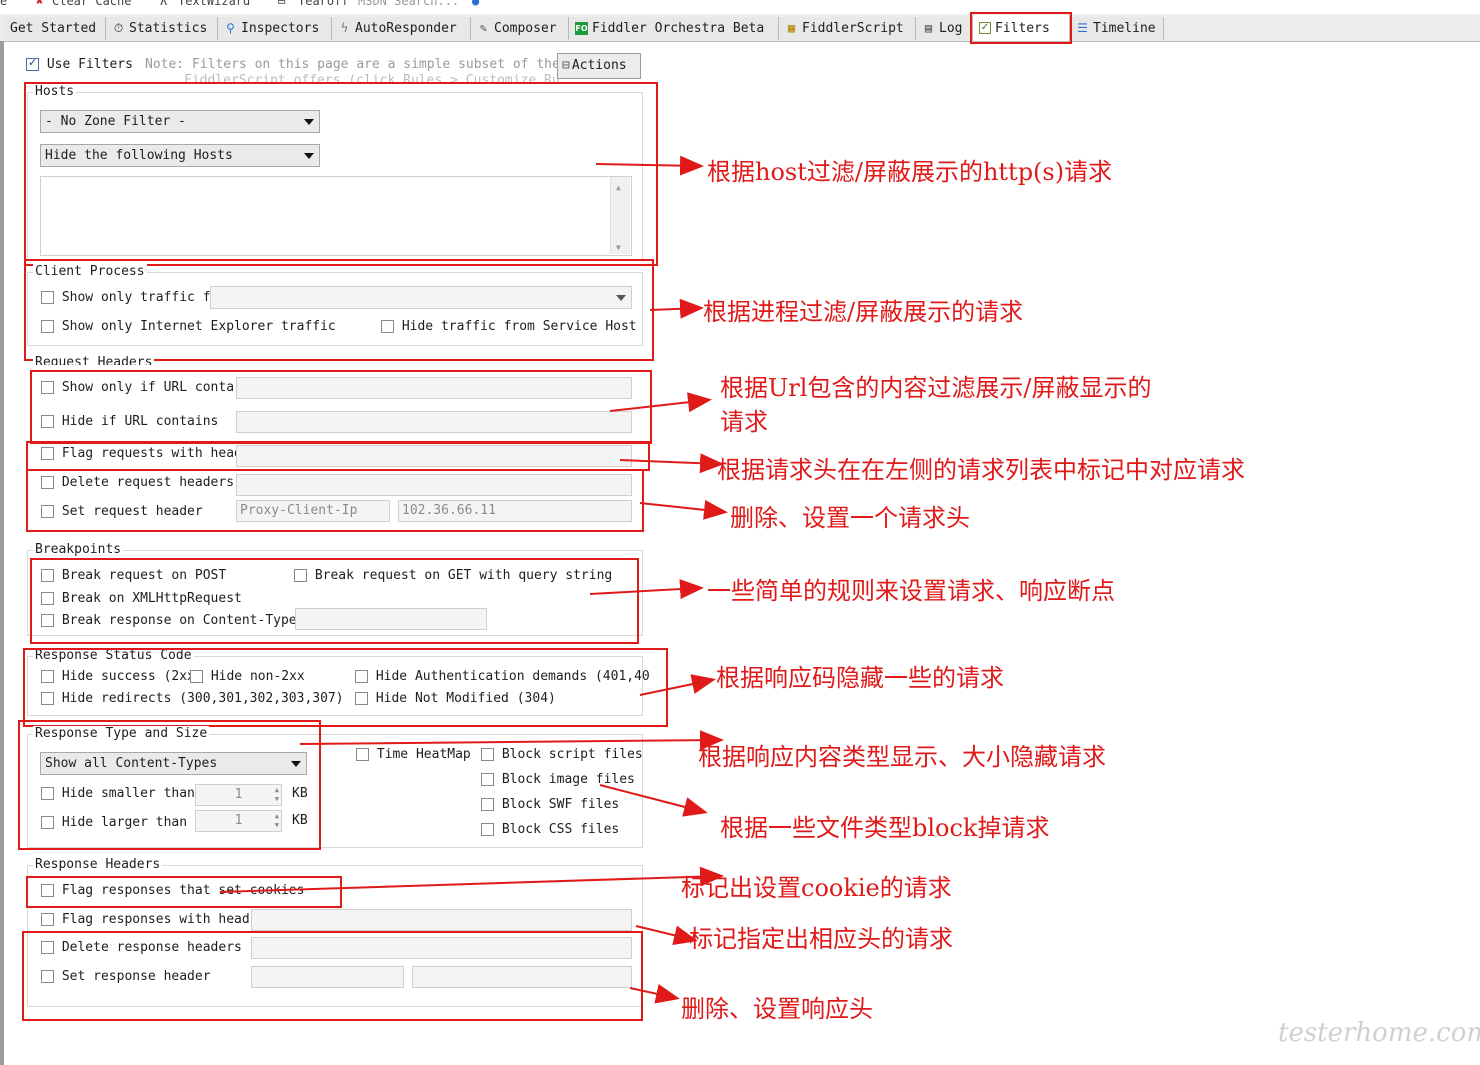 This screenshot has height=1065, width=1480. Describe the element at coordinates (744, 422) in the screenshot. I see `note-url-line2: 请求` at that location.